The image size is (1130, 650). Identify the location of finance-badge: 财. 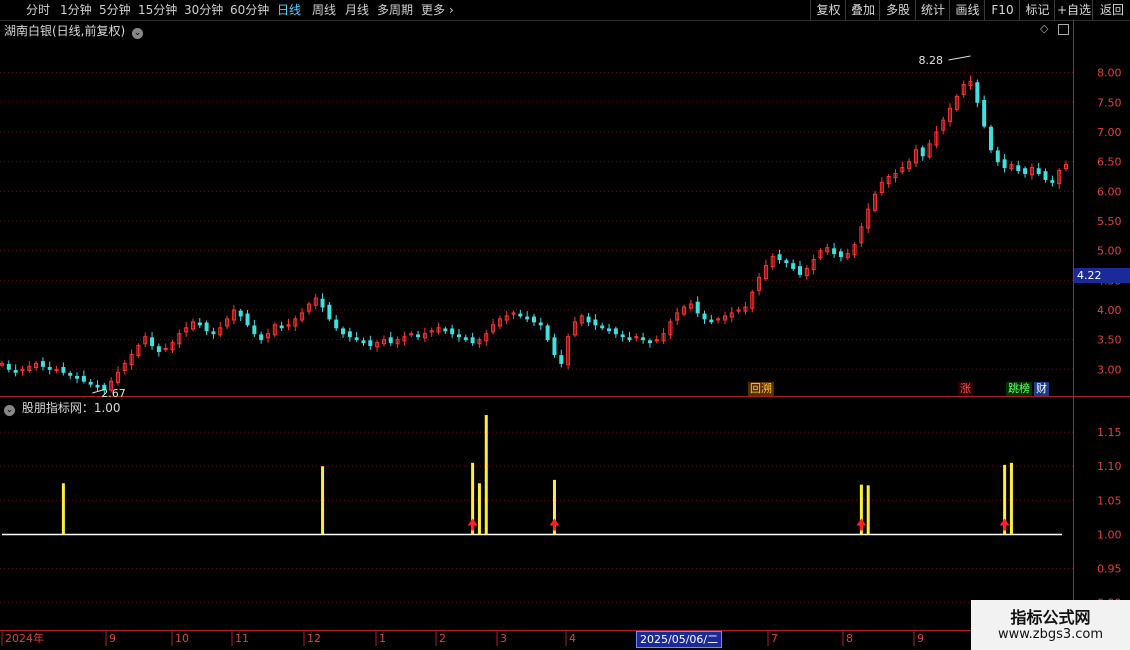
(1041, 389).